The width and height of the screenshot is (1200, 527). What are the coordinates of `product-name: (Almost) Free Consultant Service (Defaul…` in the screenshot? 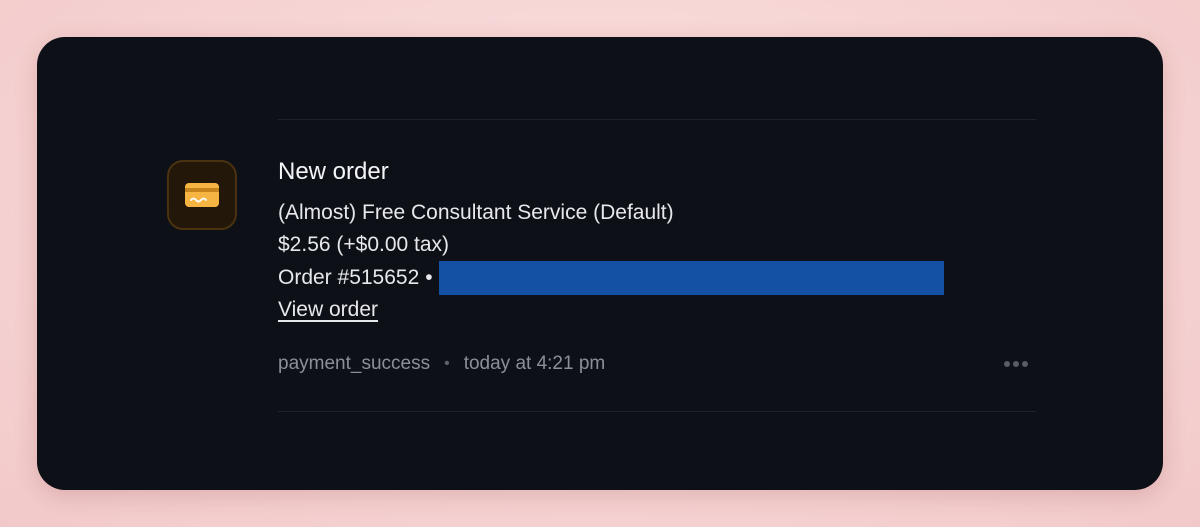 It's located at (476, 212).